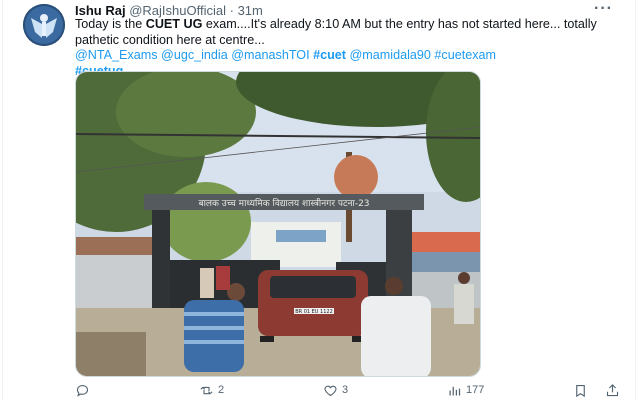 This screenshot has width=638, height=400. What do you see at coordinates (100, 10) in the screenshot?
I see `author-name: Ishu Raj` at bounding box center [100, 10].